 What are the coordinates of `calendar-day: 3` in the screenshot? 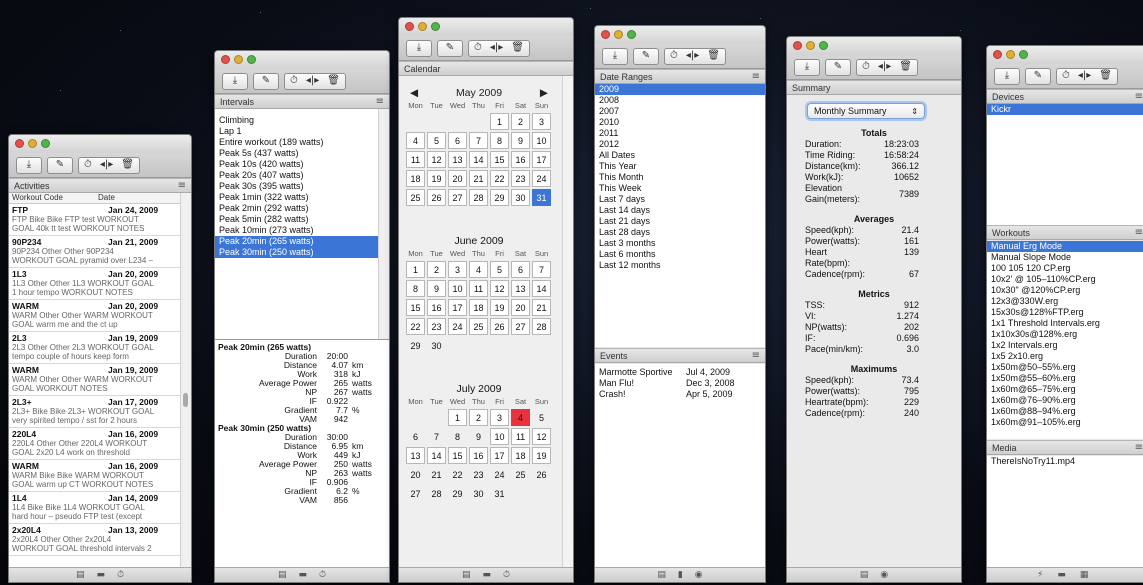 It's located at (457, 269).